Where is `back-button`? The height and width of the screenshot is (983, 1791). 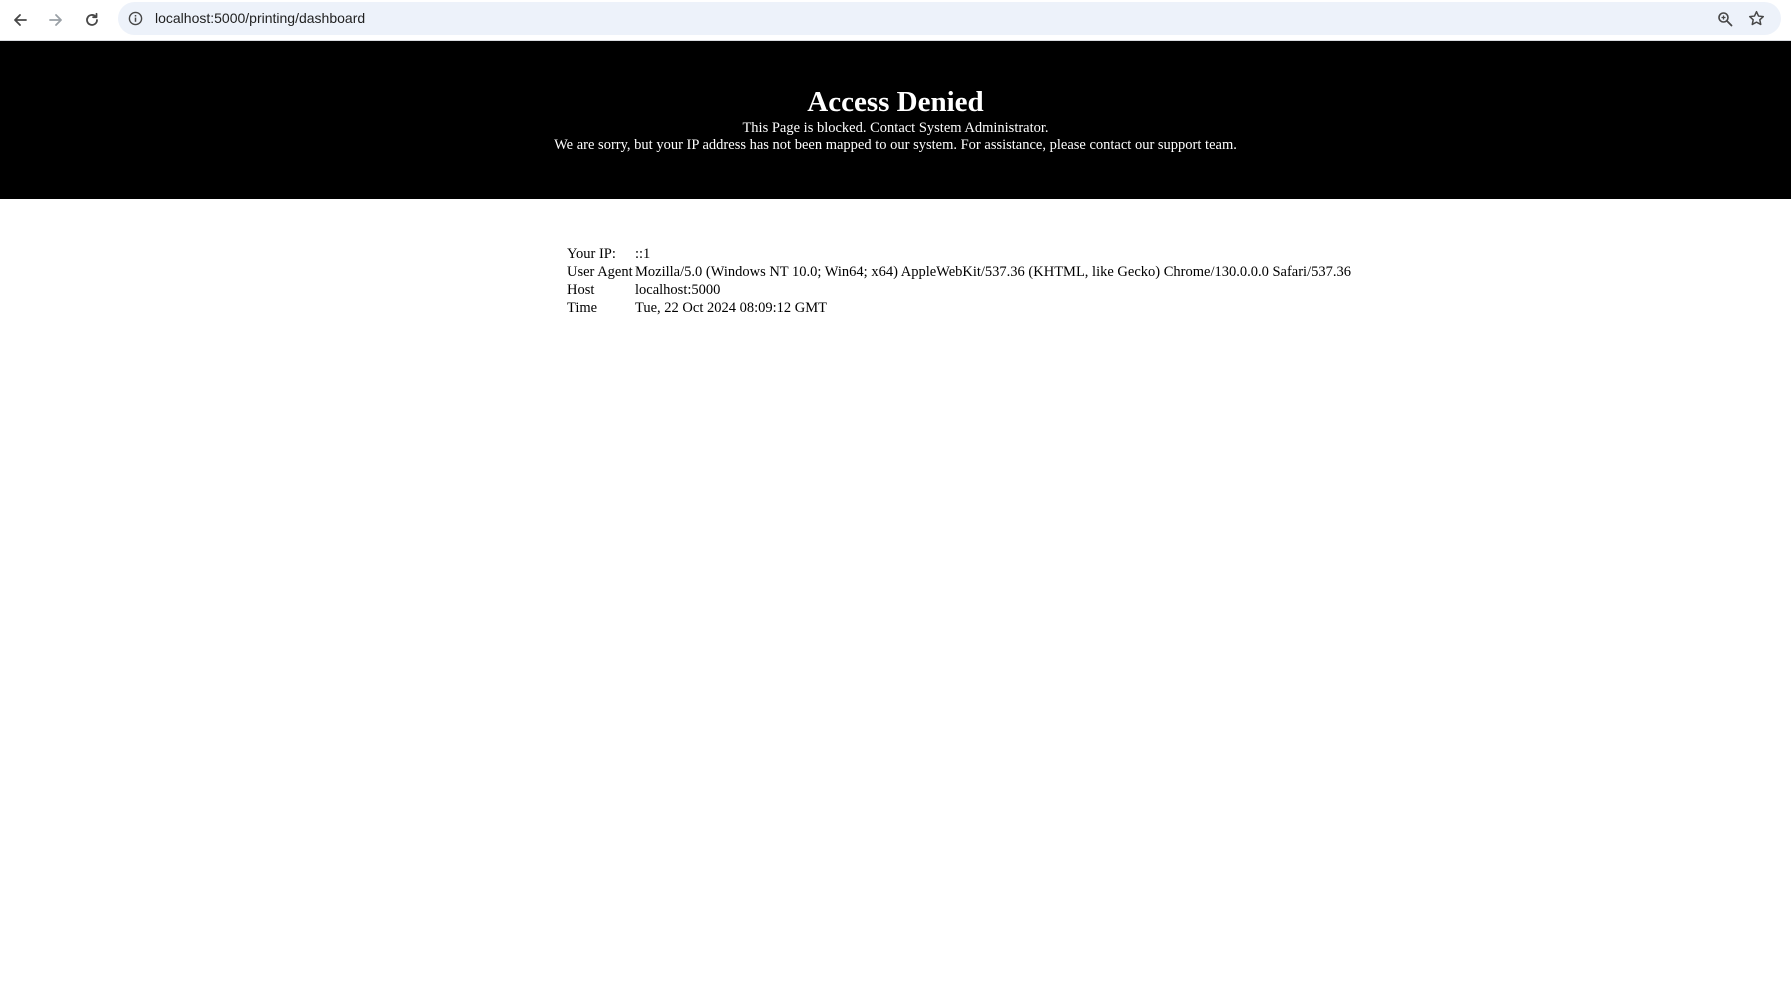
back-button is located at coordinates (20, 20).